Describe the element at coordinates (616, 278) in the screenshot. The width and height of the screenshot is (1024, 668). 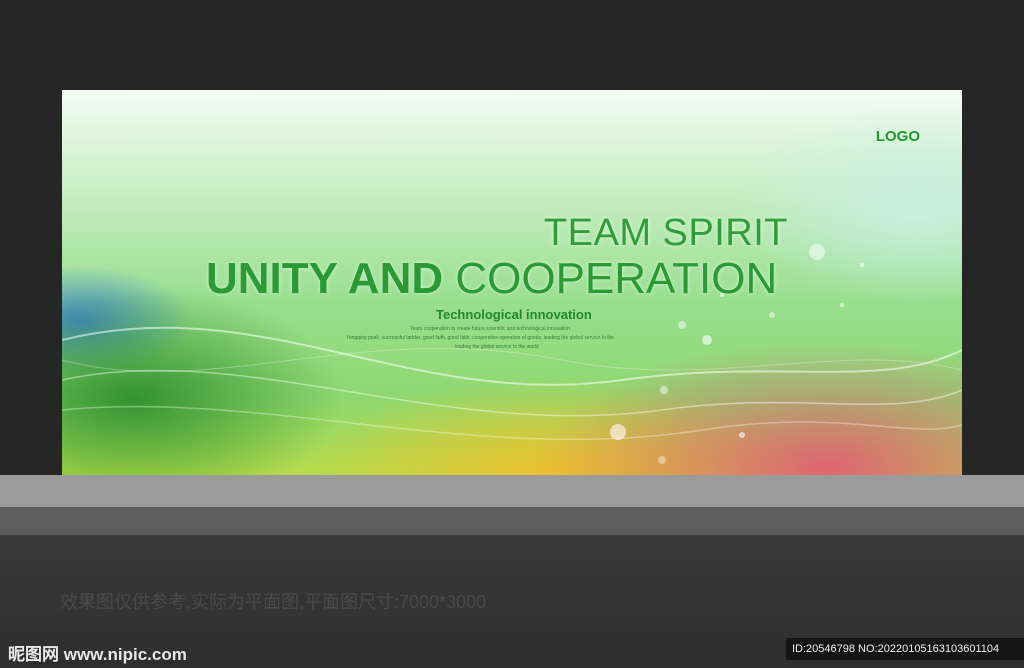
I see `headline-light-part: COOPERATION` at that location.